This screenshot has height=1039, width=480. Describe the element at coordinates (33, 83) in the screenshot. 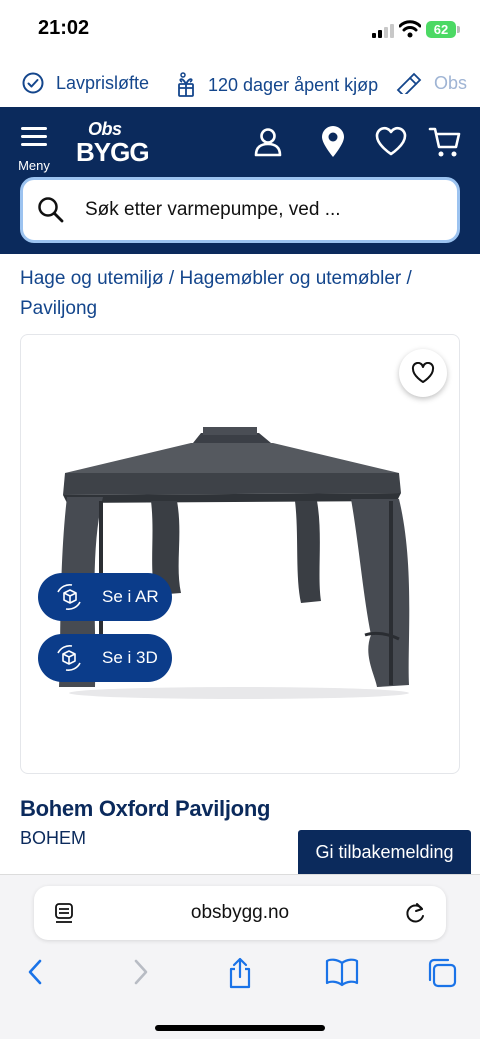

I see `check-circle-icon` at that location.